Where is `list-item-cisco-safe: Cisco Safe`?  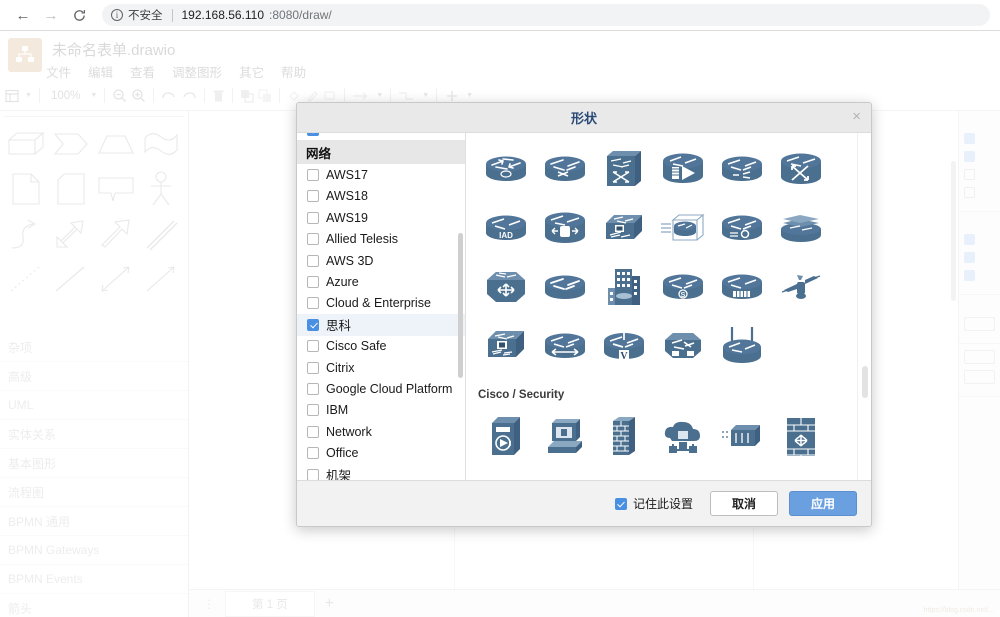 list-item-cisco-safe: Cisco Safe is located at coordinates (381, 346).